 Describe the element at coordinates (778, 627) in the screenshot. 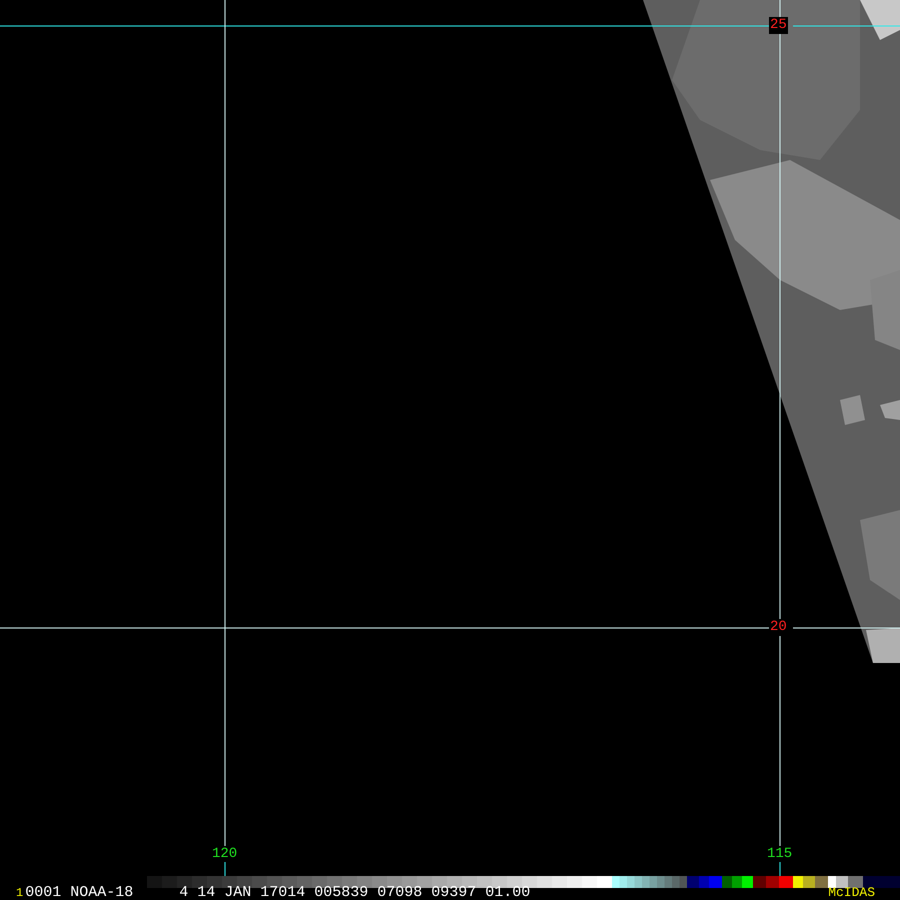

I see `latitude-label: 20` at that location.